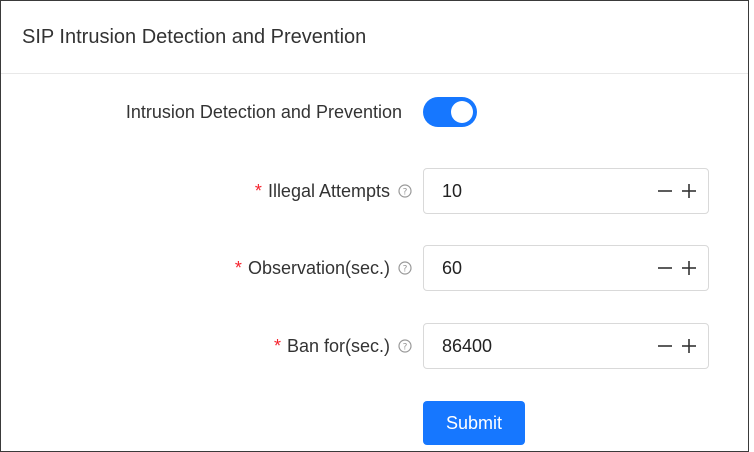  Describe the element at coordinates (566, 268) in the screenshot. I see `observation-input: 60` at that location.